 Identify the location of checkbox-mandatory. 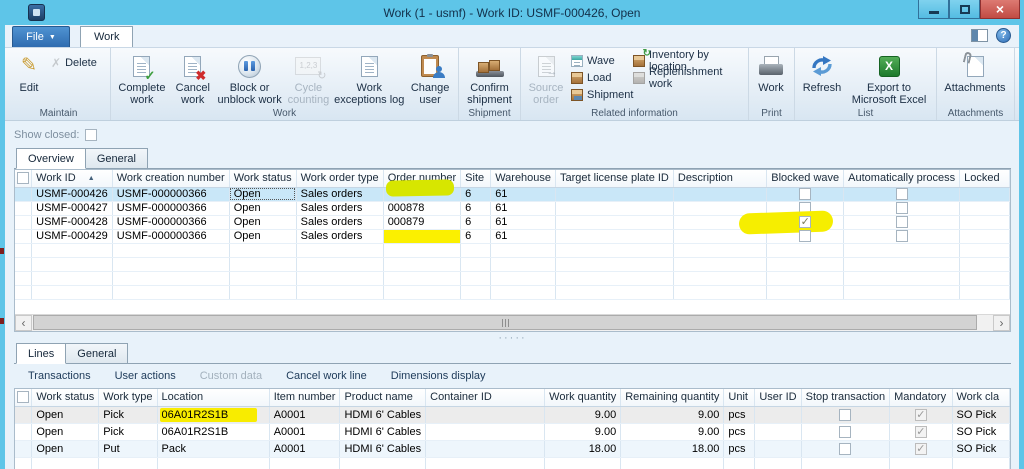
(920, 431).